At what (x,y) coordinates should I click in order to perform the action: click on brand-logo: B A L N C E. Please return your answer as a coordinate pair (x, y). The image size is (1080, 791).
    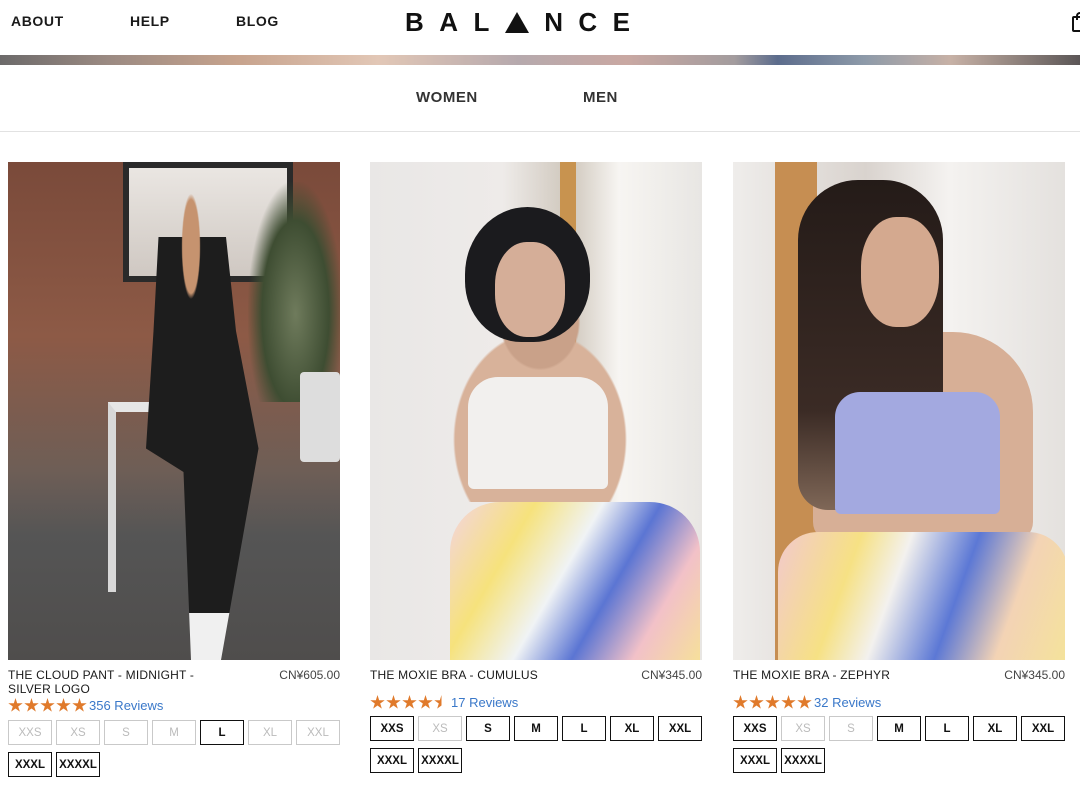
    Looking at the image, I should click on (517, 22).